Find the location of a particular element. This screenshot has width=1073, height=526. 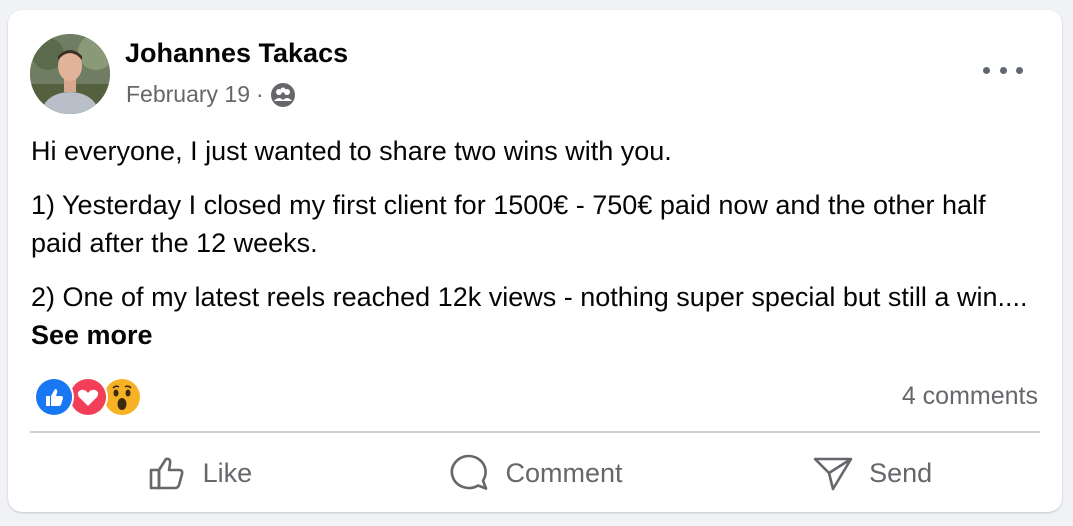

comment-button: Comment is located at coordinates (535, 473).